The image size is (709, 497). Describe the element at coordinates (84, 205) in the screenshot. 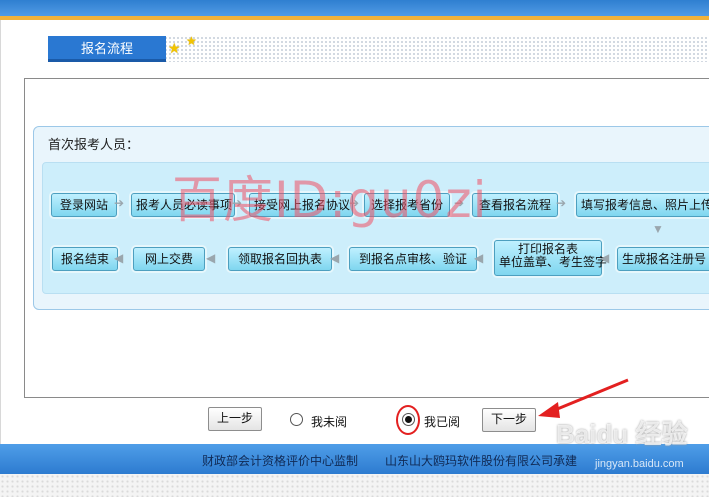

I see `step-login: 登录网站` at that location.